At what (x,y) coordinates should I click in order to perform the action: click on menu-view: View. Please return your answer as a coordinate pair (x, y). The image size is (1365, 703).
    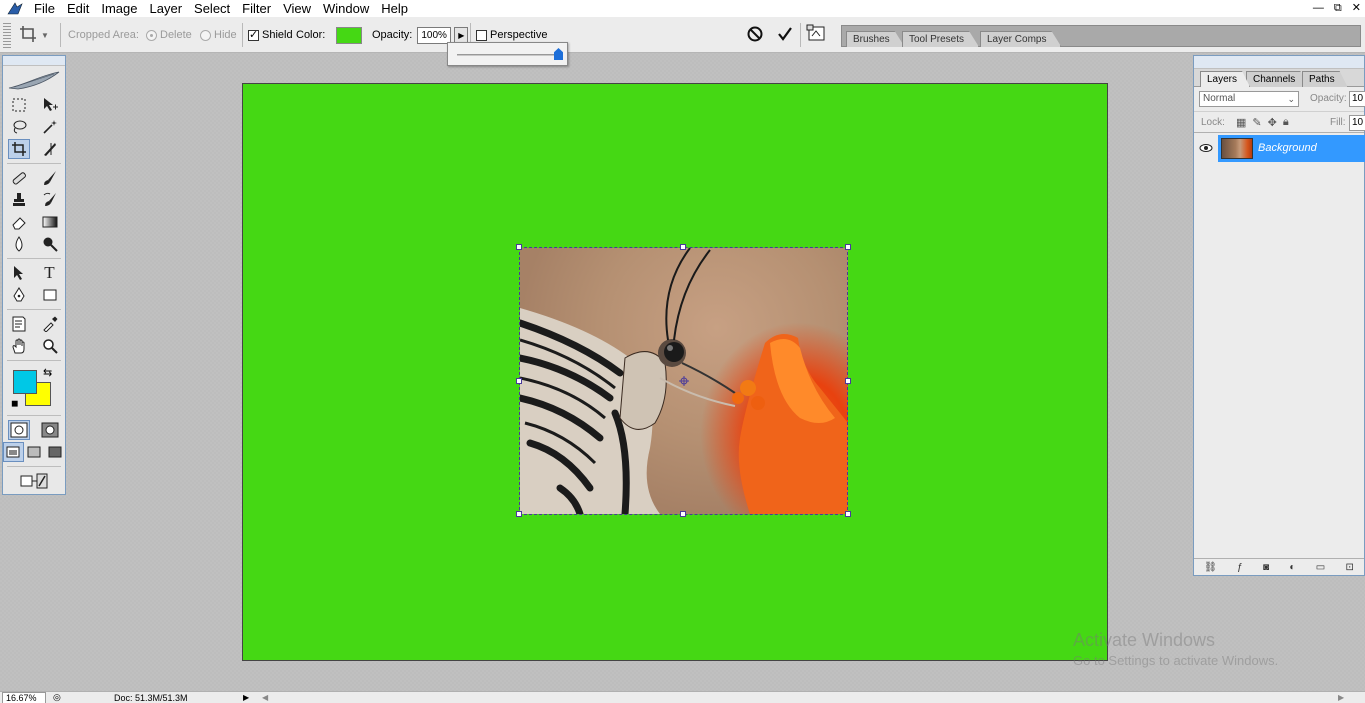
    Looking at the image, I should click on (297, 8).